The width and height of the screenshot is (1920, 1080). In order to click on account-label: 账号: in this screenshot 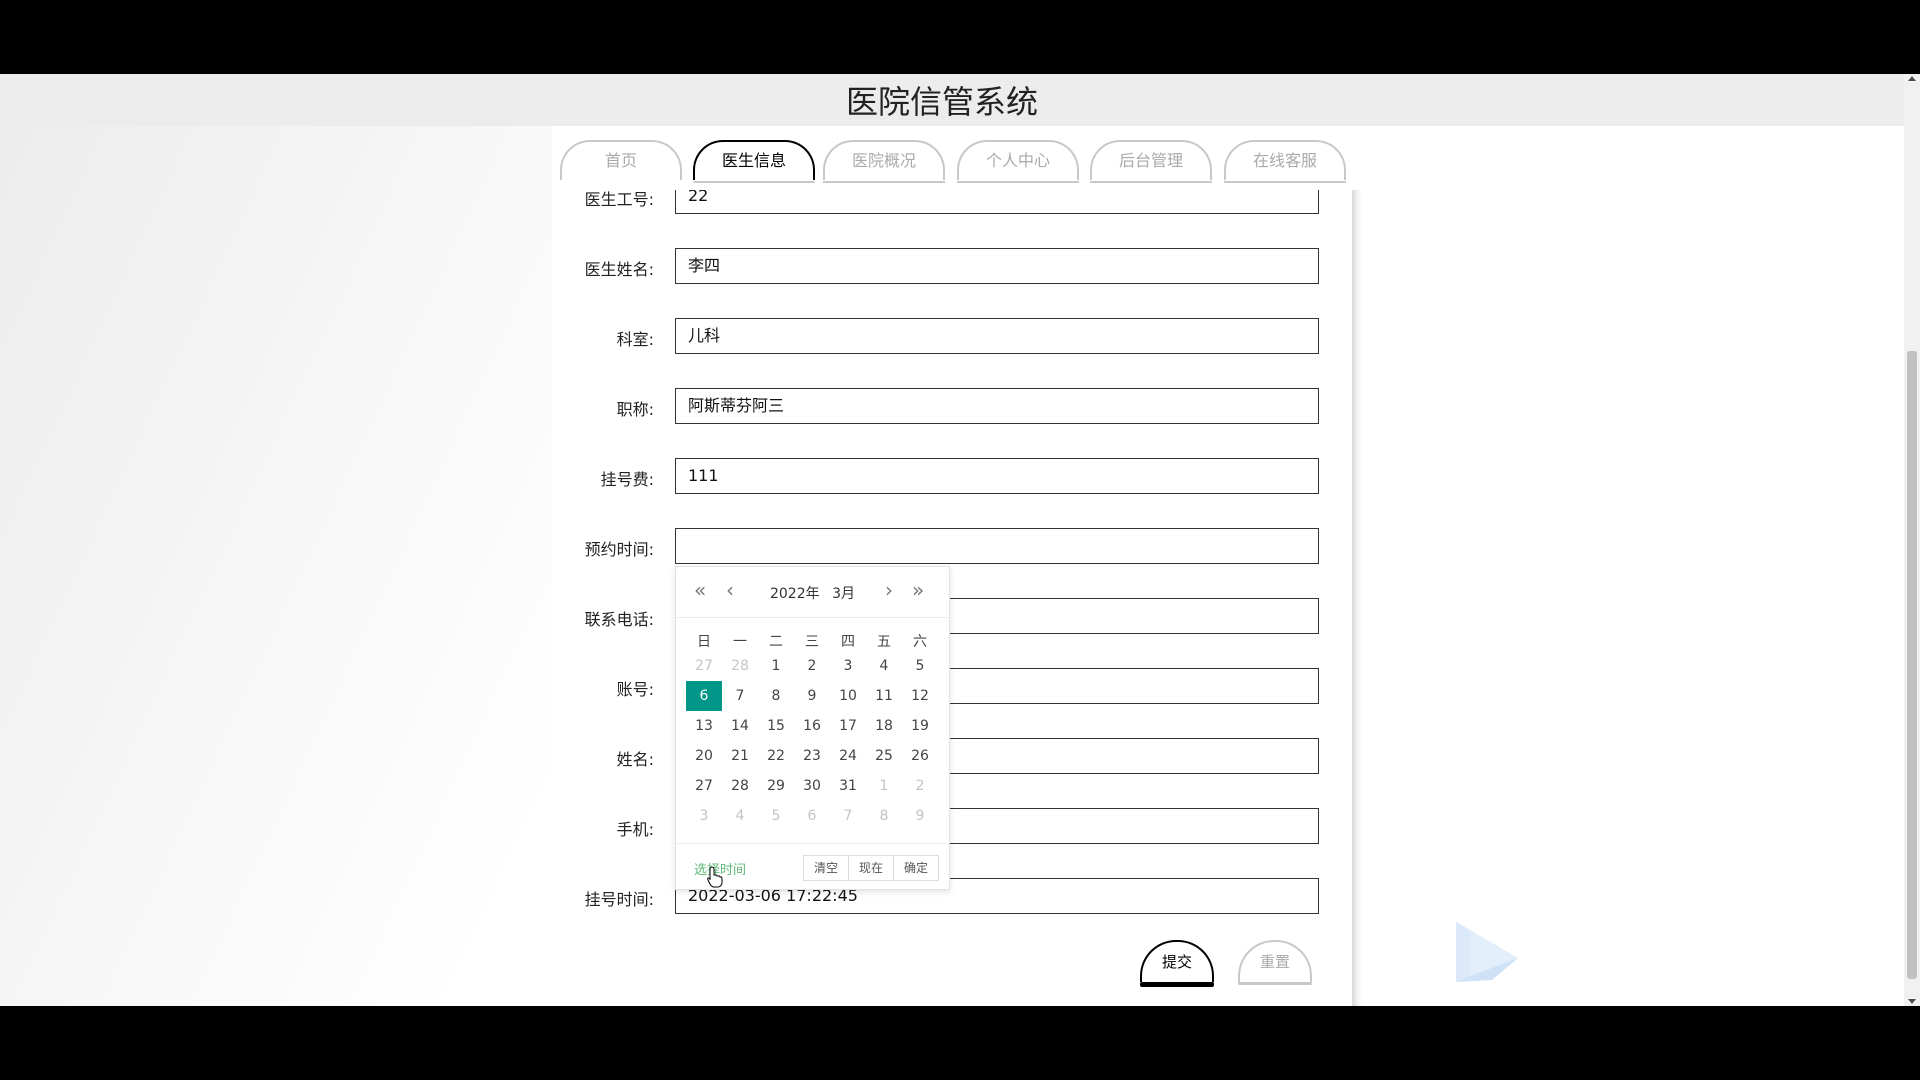, I will do `click(635, 689)`.